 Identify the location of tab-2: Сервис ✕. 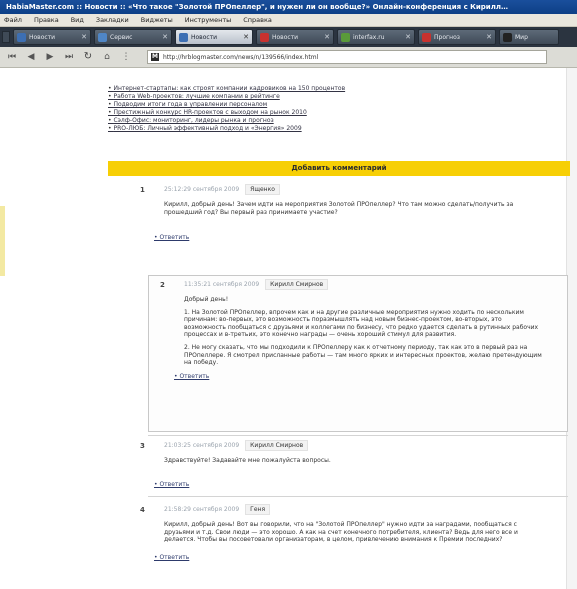
(133, 37).